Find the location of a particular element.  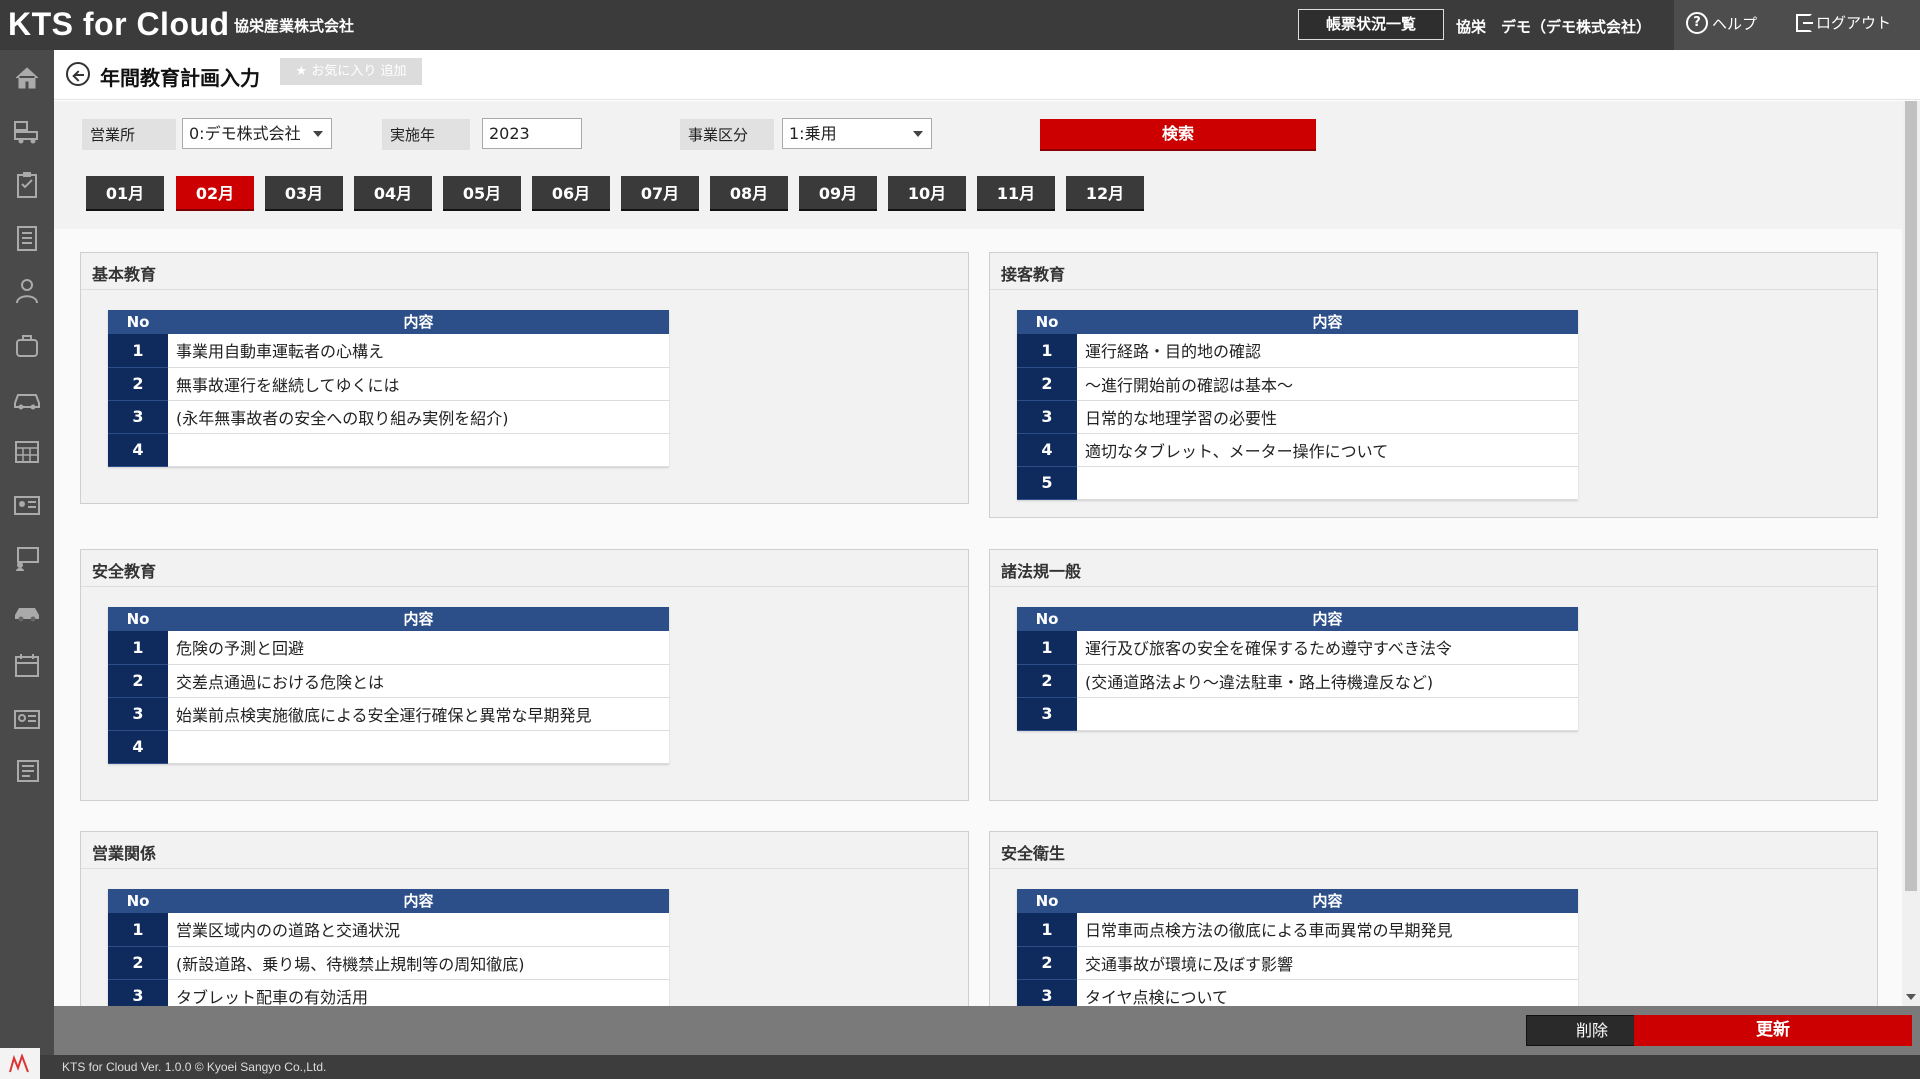

row-content-cell: 日常的な地理学習の必要性 is located at coordinates (1327, 417).